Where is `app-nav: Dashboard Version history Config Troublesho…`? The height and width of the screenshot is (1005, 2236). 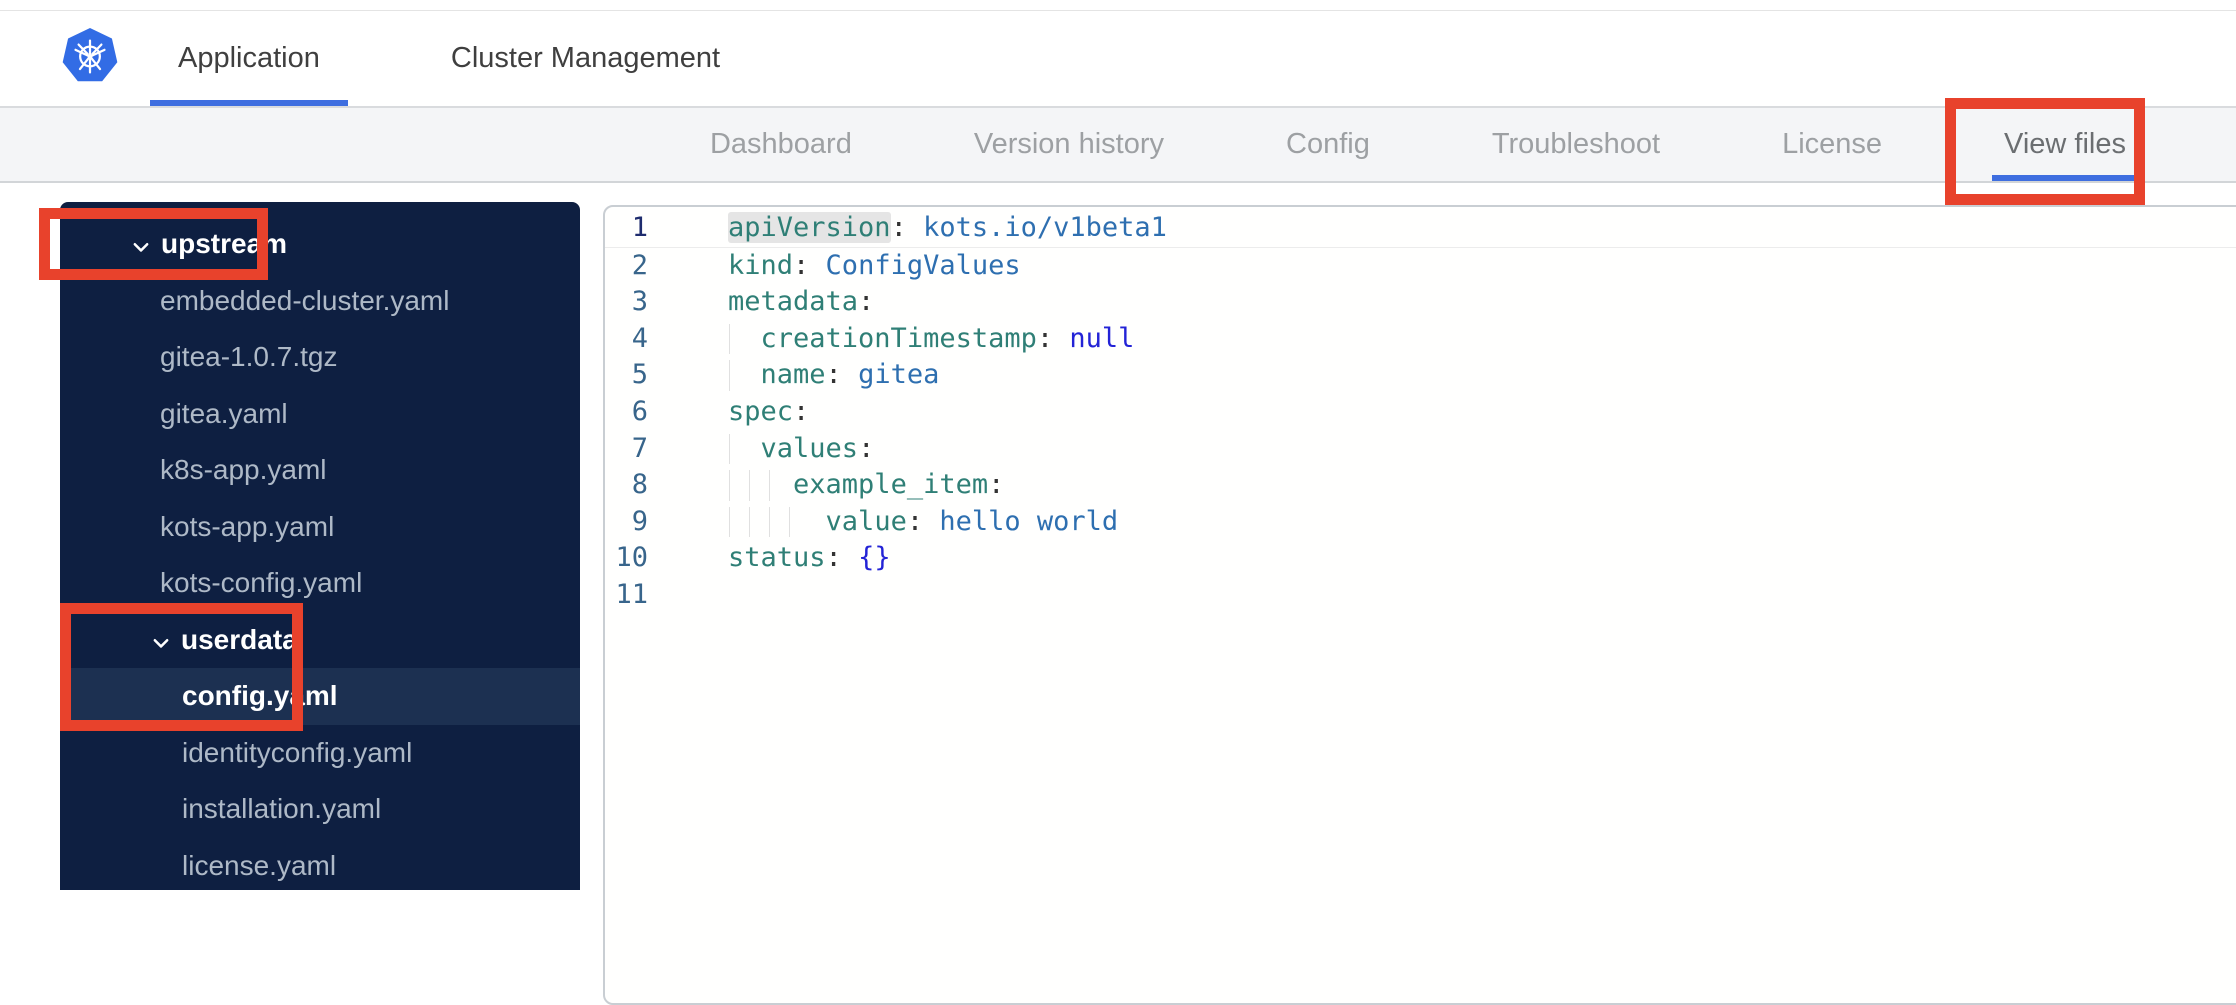 app-nav: Dashboard Version history Config Troublesho… is located at coordinates (1118, 144).